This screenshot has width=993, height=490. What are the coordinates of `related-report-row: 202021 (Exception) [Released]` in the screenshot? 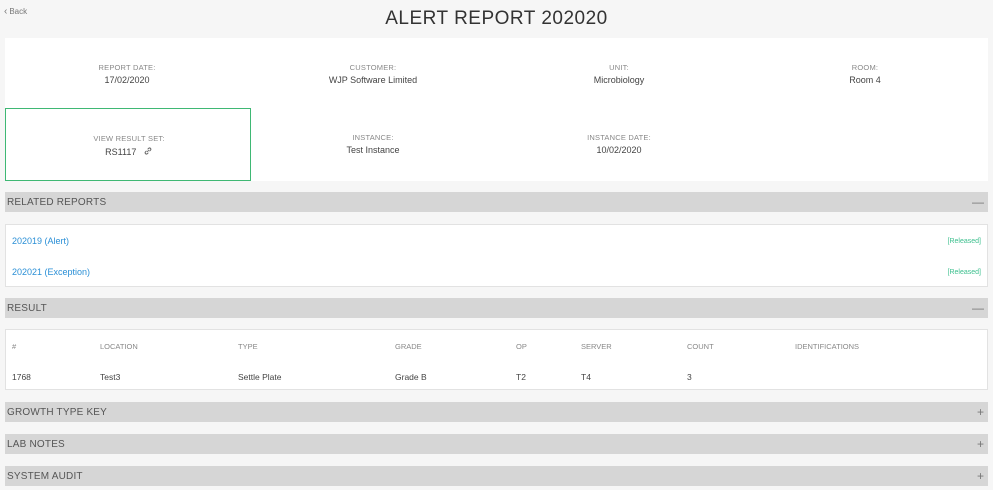 It's located at (496, 272).